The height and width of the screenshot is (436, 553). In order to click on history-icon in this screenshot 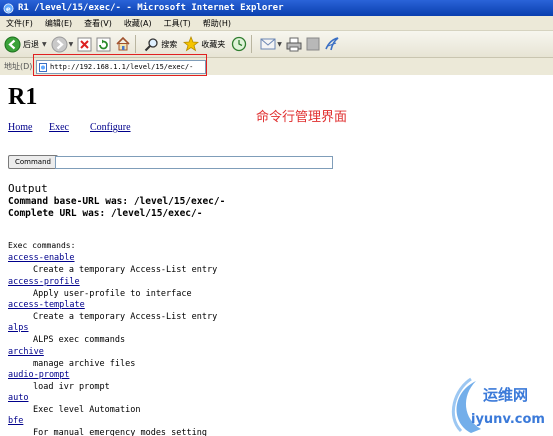, I will do `click(239, 44)`.